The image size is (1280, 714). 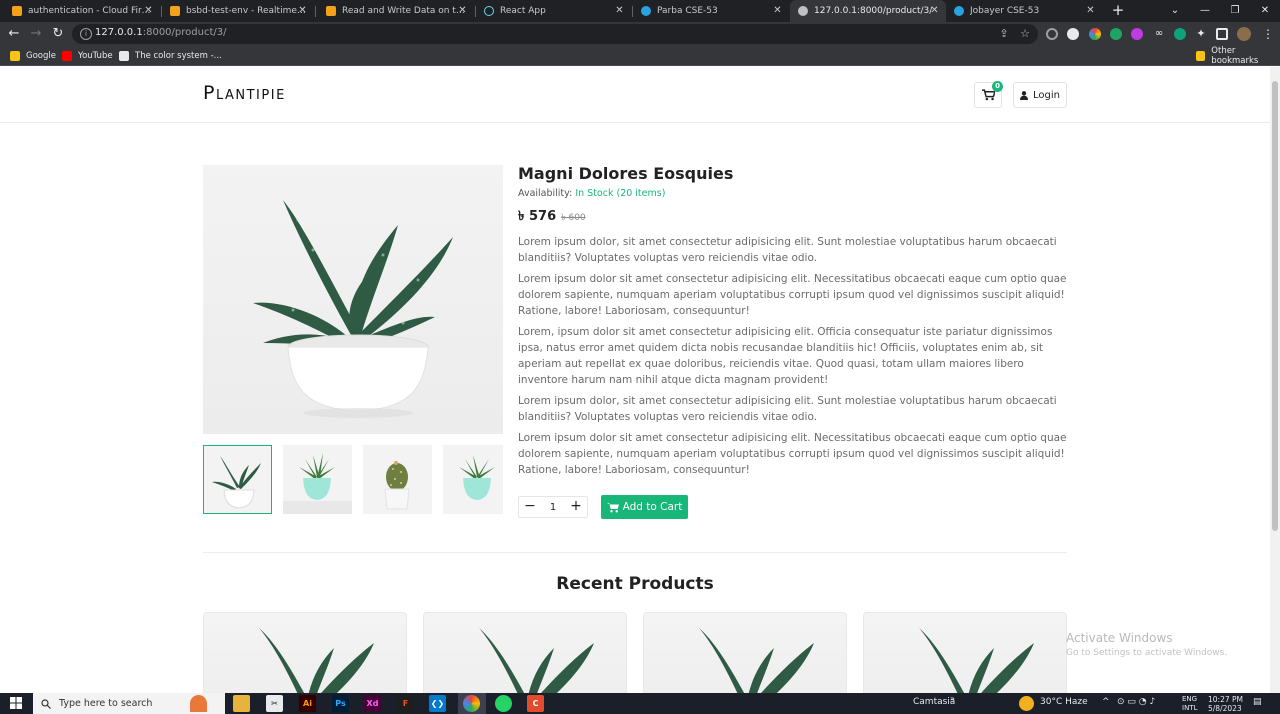 I want to click on back-arrow-icon: ←, so click(x=14, y=34).